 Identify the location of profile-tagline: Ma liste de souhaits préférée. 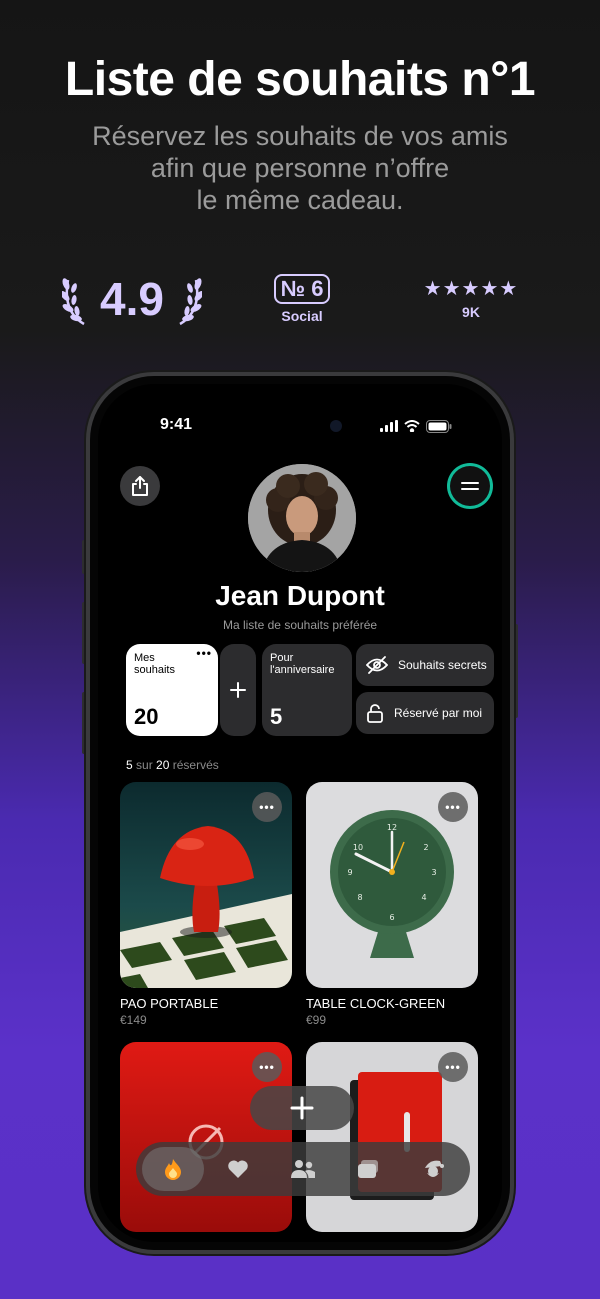
(300, 625).